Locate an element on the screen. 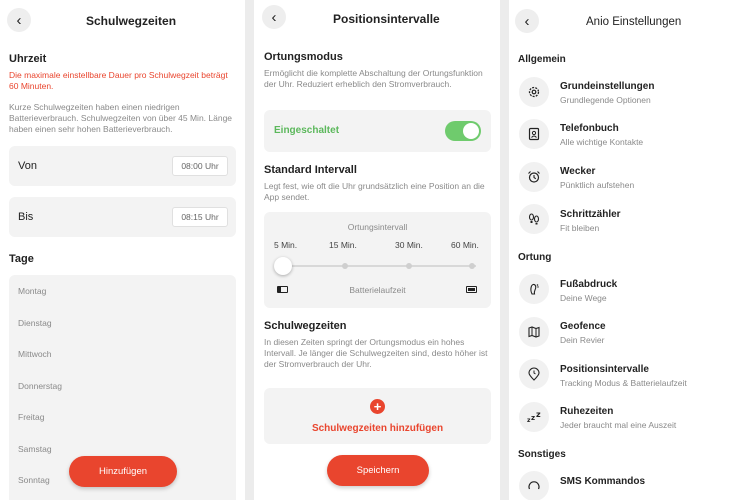  uhrzeit-heading: Uhrzeit is located at coordinates (28, 59).